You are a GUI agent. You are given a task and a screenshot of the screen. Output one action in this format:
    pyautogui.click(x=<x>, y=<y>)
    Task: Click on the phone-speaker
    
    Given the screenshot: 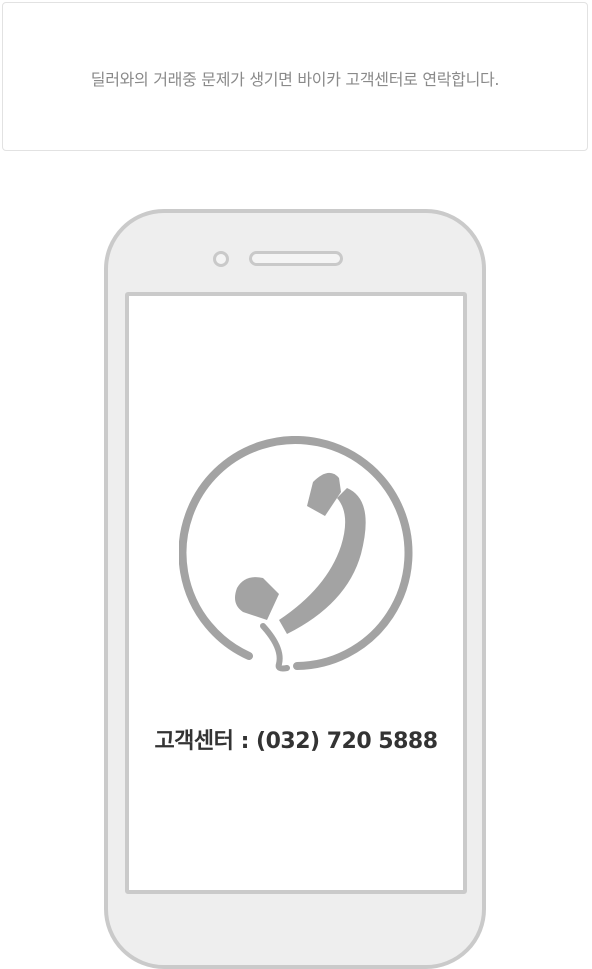 What is the action you would take?
    pyautogui.click(x=296, y=258)
    